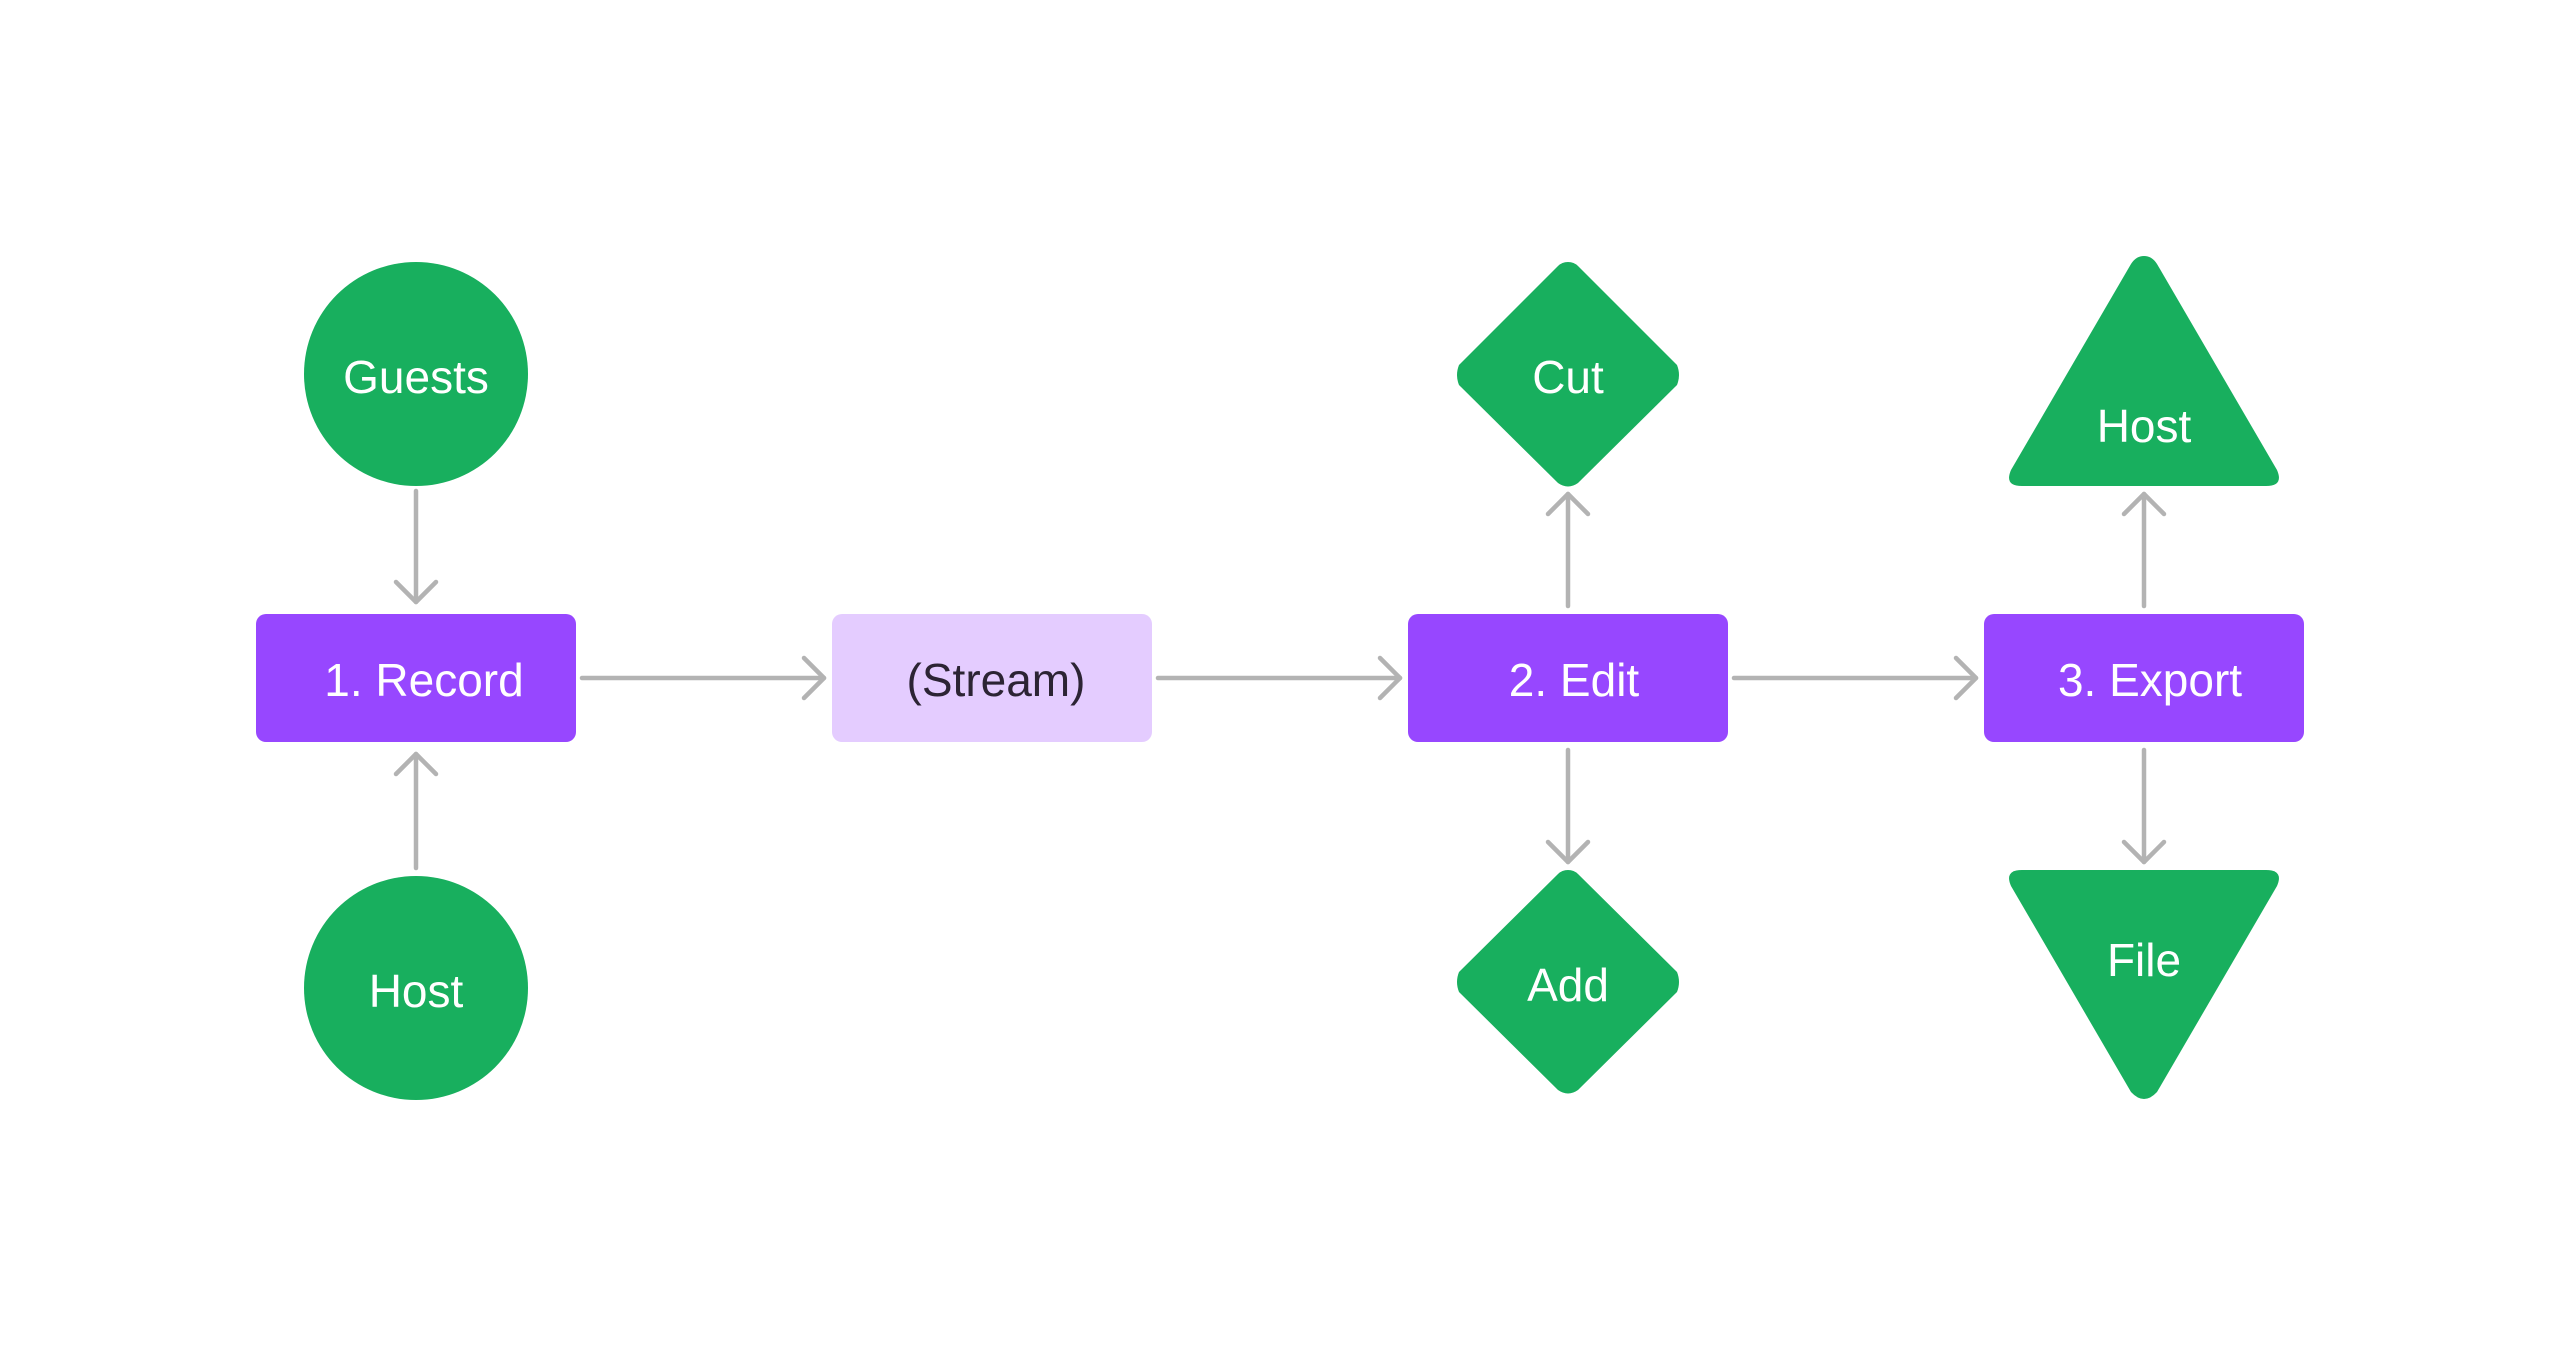 Image resolution: width=2560 pixels, height=1357 pixels. What do you see at coordinates (1568, 985) in the screenshot?
I see `node-label: Add` at bounding box center [1568, 985].